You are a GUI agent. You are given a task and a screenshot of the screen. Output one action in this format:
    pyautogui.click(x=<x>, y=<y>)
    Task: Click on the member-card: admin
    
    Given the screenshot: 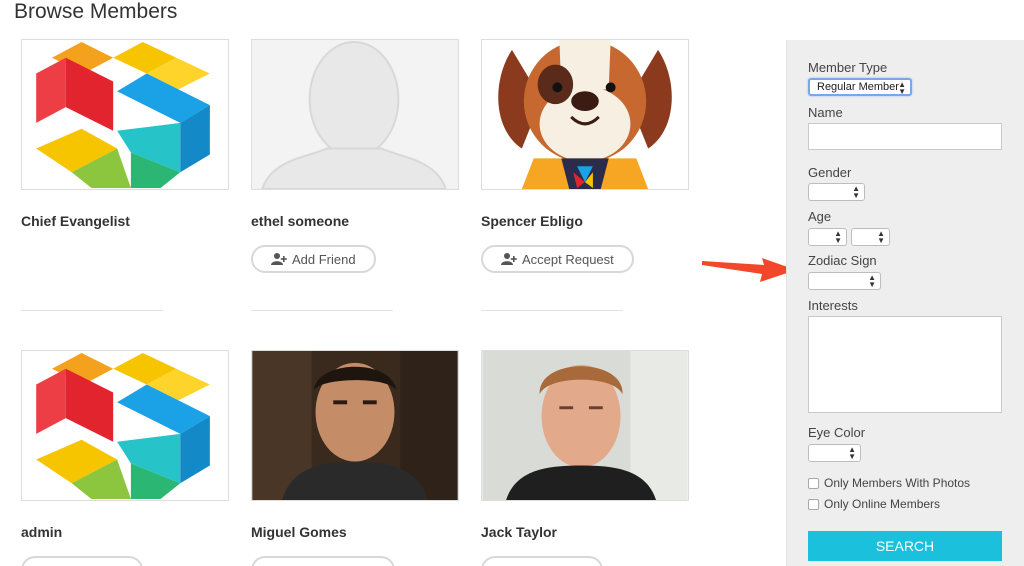 What is the action you would take?
    pyautogui.click(x=125, y=458)
    